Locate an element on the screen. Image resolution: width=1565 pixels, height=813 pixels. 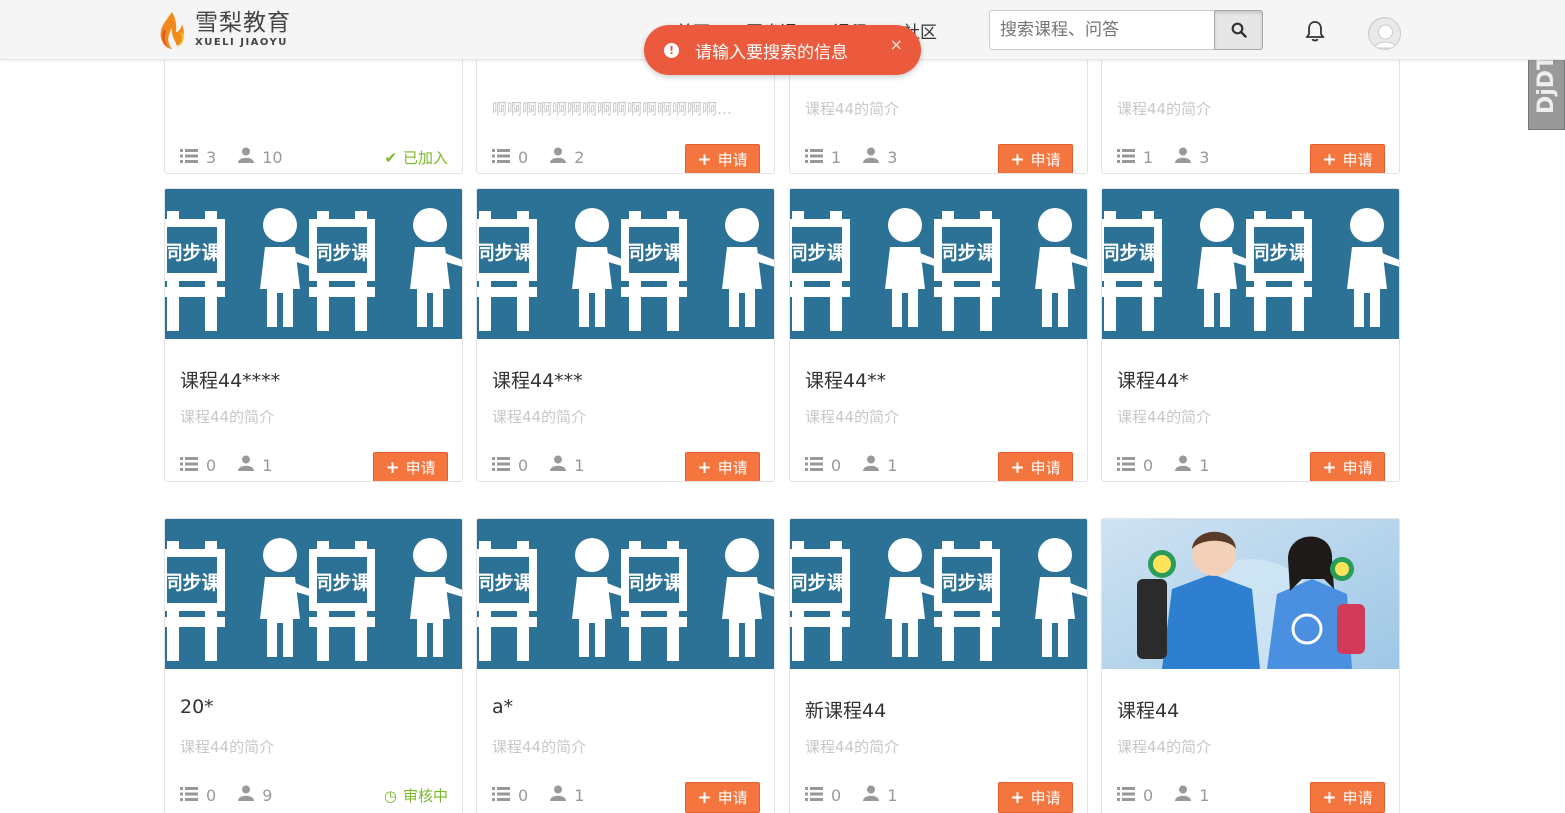
course-title: 课程44*** is located at coordinates (537, 379).